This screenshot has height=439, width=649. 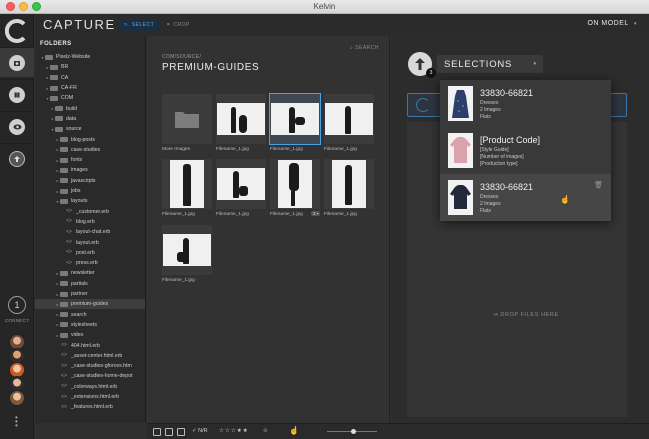 What do you see at coordinates (17, 398) in the screenshot?
I see `avatar` at bounding box center [17, 398].